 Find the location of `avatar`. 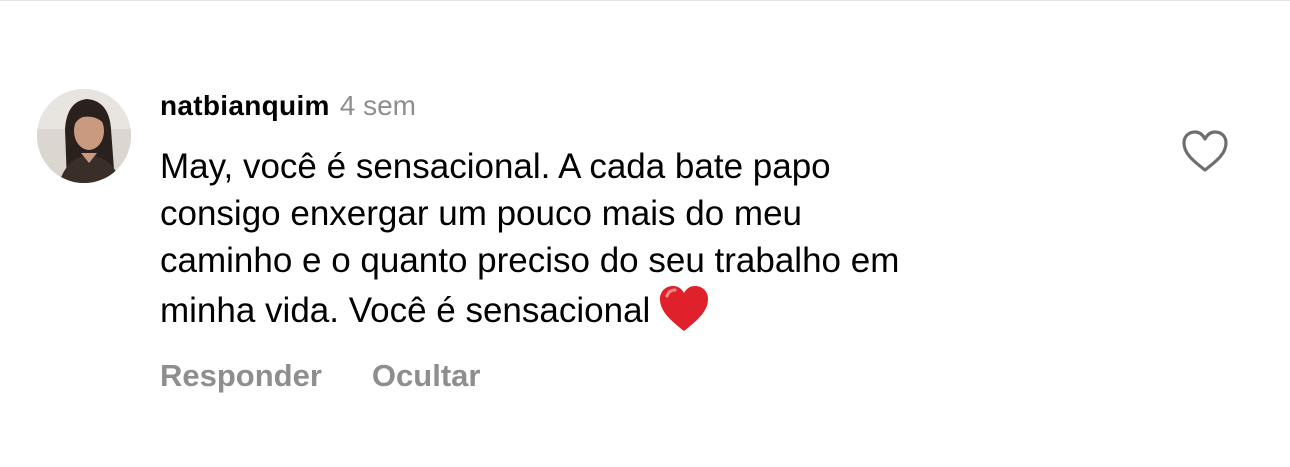

avatar is located at coordinates (84, 136).